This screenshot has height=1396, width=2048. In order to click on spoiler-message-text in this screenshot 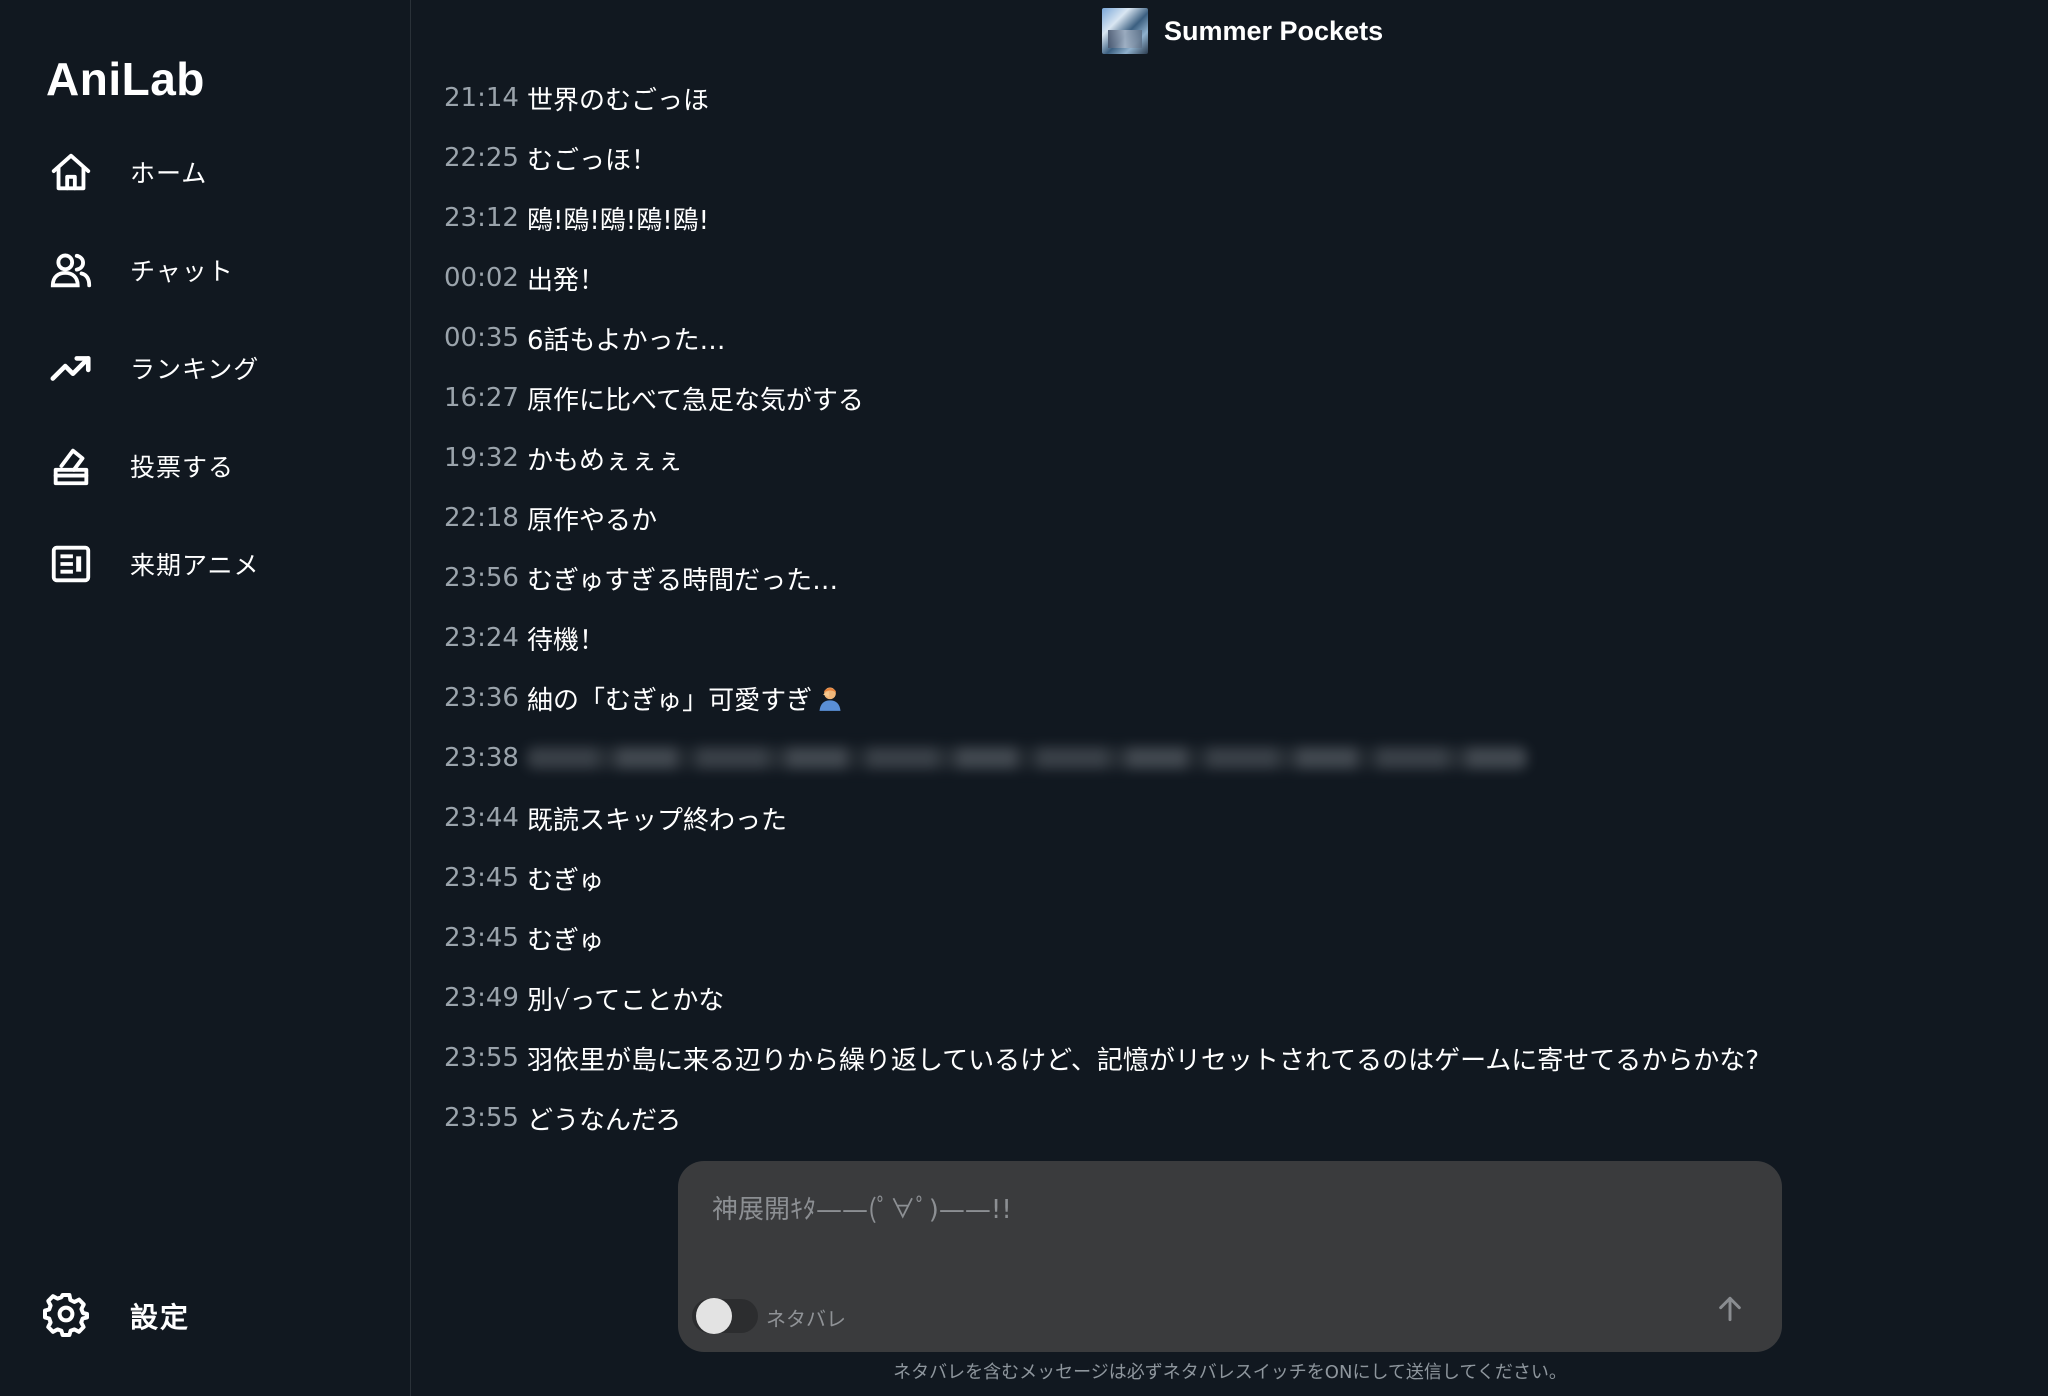, I will do `click(1026, 758)`.